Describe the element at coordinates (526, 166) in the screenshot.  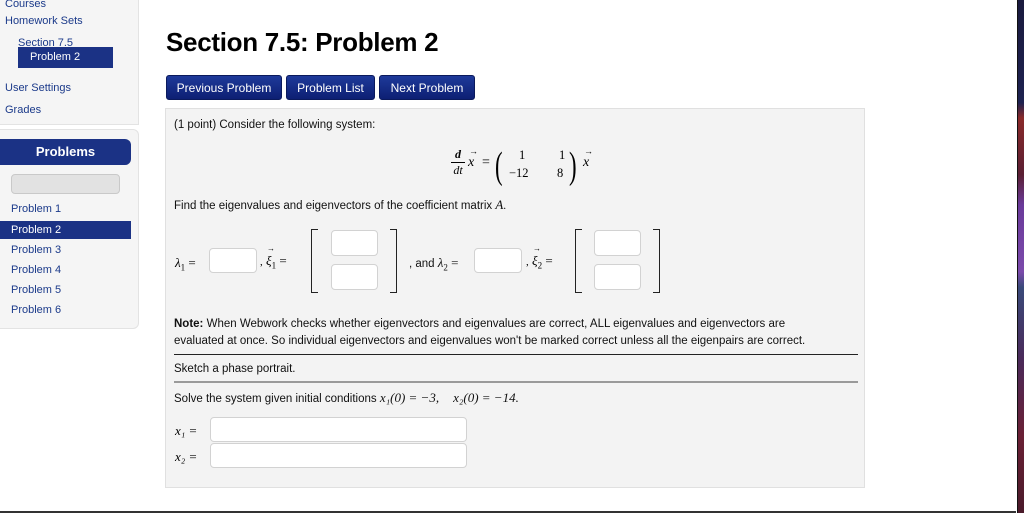
I see `system-equation: d dt x → = ( 1 1 −12 8 ) x →` at that location.